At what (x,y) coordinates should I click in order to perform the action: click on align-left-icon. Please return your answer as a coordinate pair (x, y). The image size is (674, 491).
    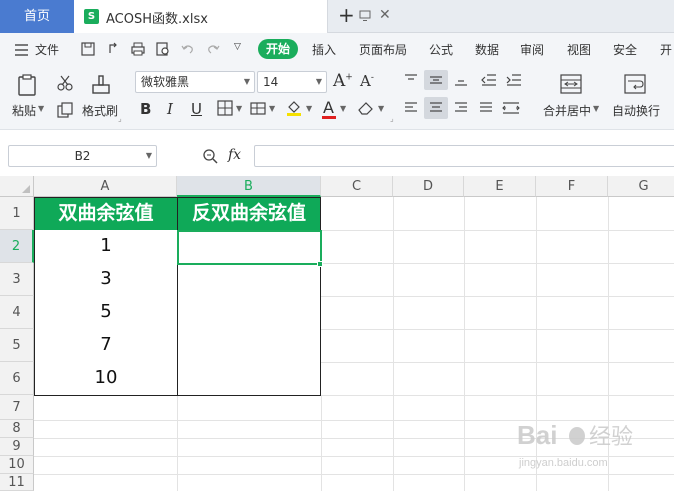
    Looking at the image, I should click on (411, 108).